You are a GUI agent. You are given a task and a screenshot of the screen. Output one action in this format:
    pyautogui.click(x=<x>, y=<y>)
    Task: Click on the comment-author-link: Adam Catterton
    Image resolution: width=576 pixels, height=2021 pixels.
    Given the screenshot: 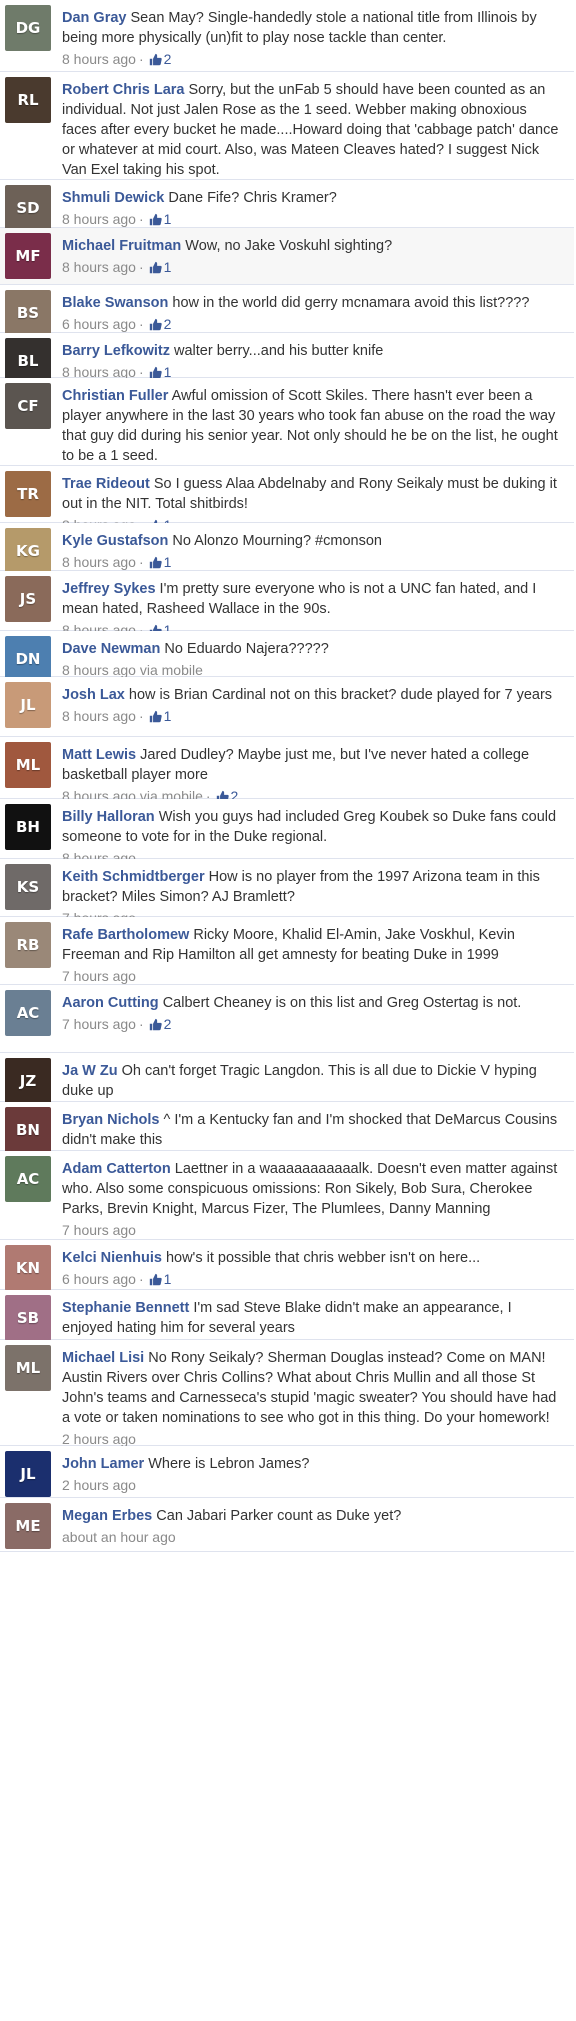 What is the action you would take?
    pyautogui.click(x=116, y=1169)
    